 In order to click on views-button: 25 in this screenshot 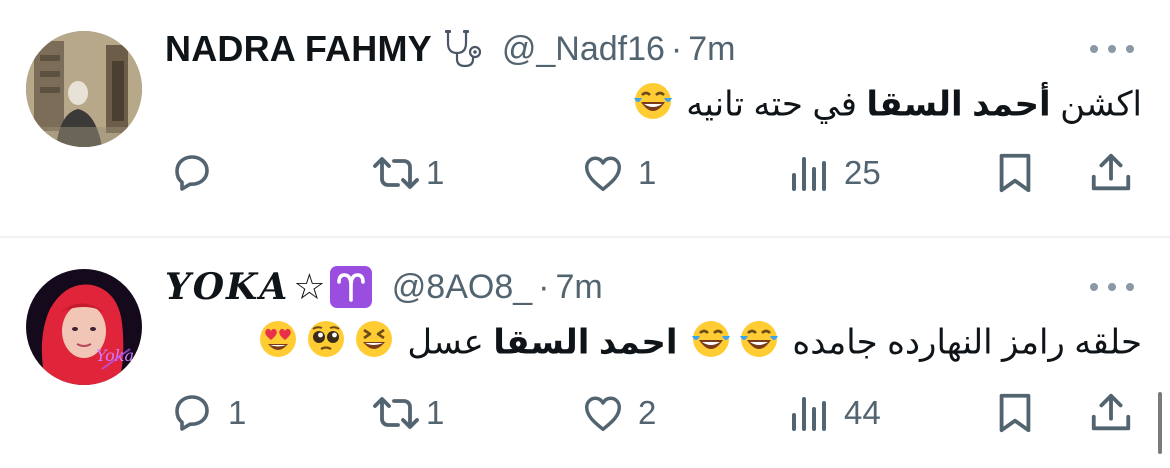, I will do `click(834, 173)`.